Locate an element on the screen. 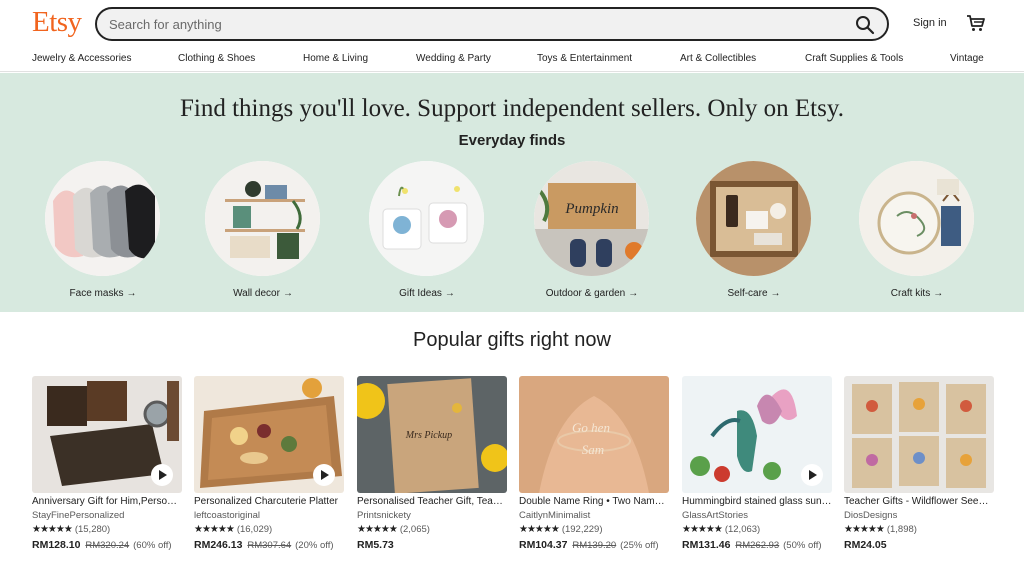  category-jewelry: Jewelry & Accessories is located at coordinates (81, 58).